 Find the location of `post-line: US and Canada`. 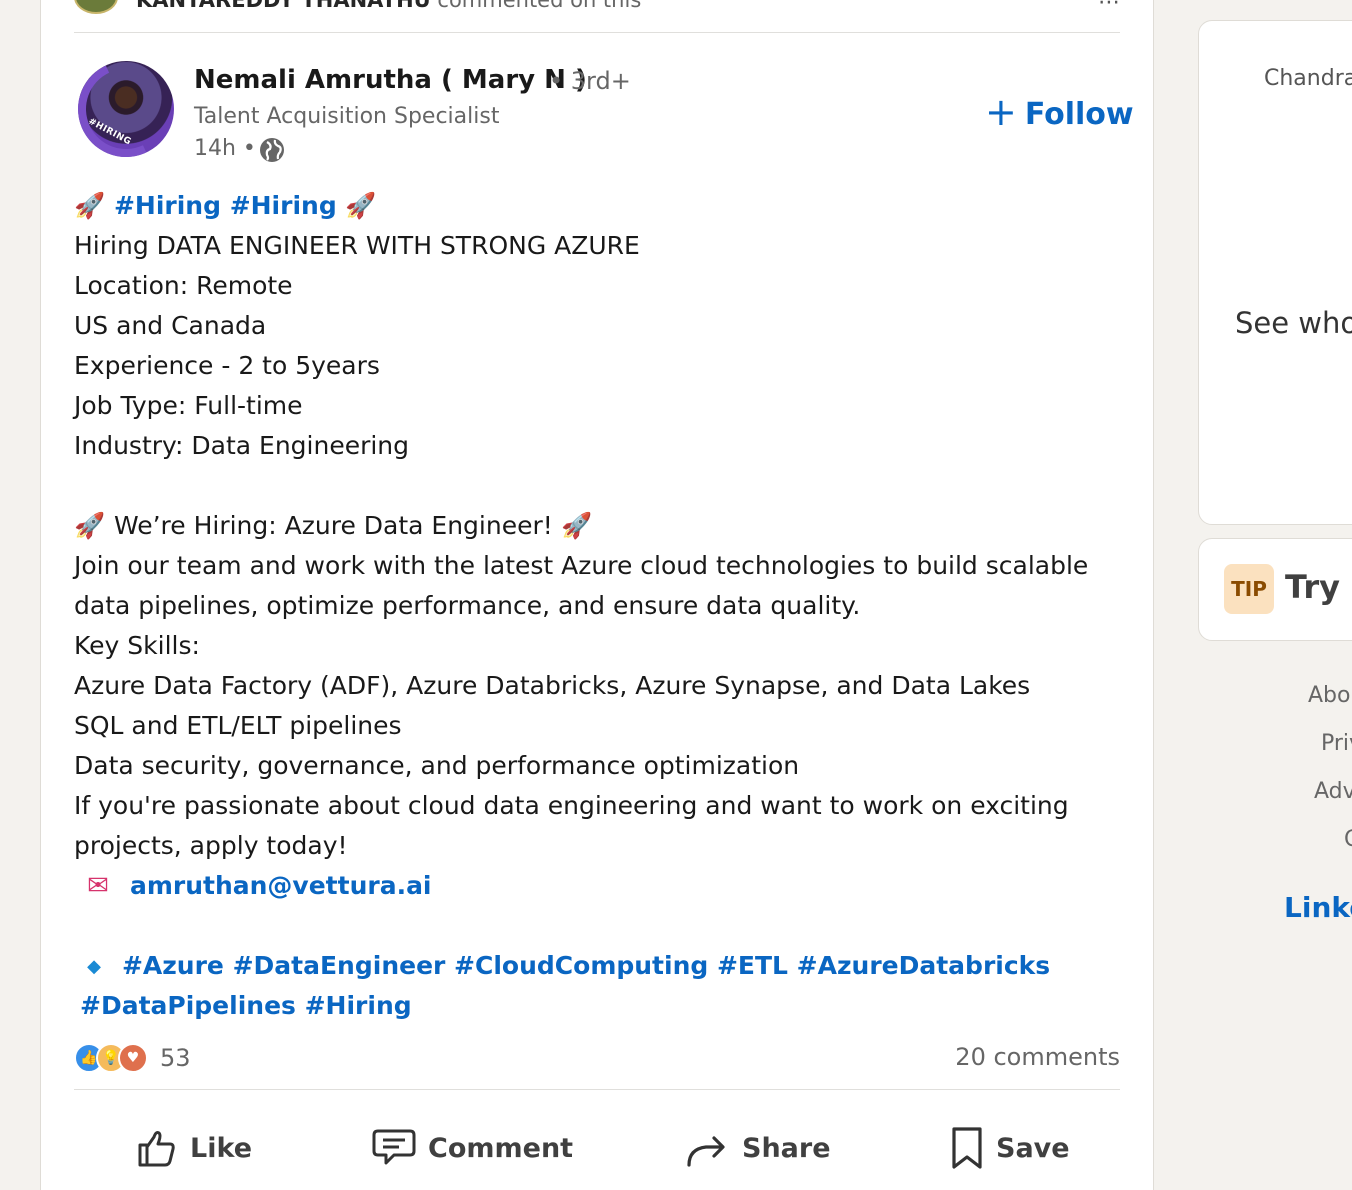

post-line: US and Canada is located at coordinates (170, 325).